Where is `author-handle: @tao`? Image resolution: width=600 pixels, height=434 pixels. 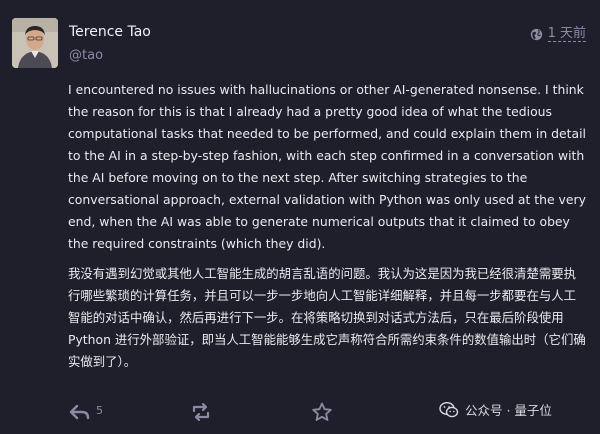 author-handle: @tao is located at coordinates (86, 55).